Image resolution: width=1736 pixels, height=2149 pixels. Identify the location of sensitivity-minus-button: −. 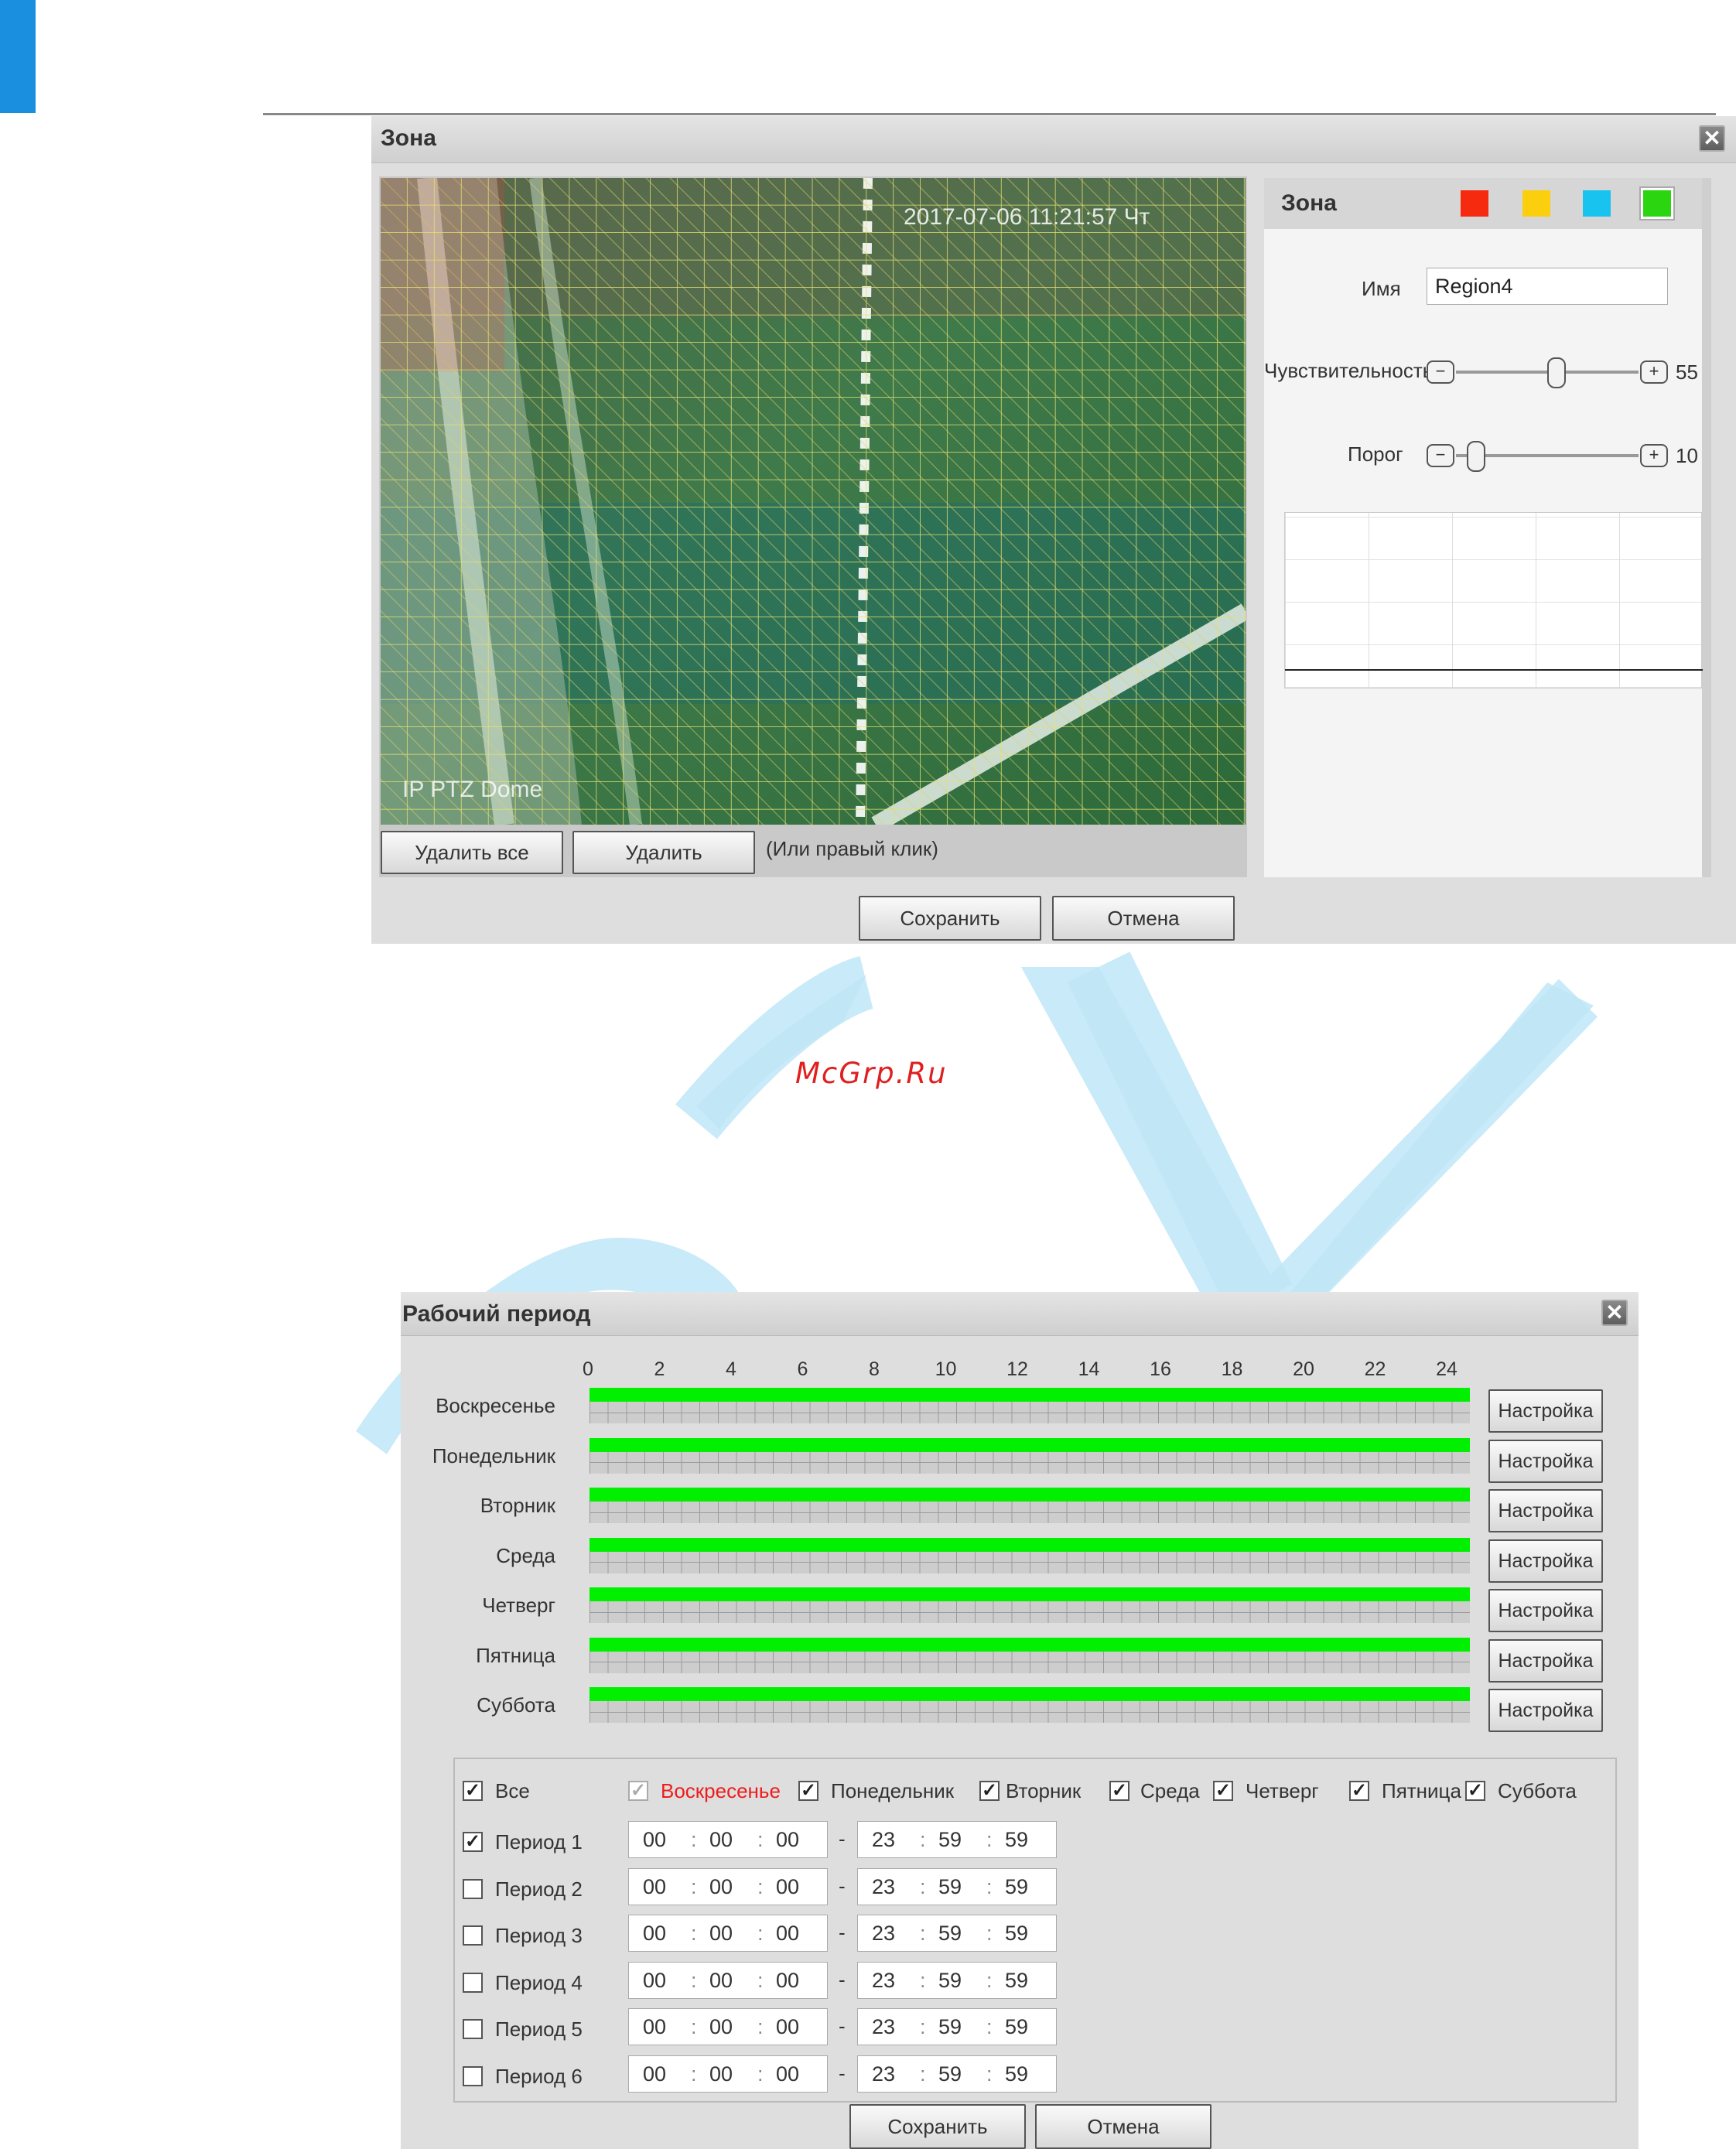
(1440, 372).